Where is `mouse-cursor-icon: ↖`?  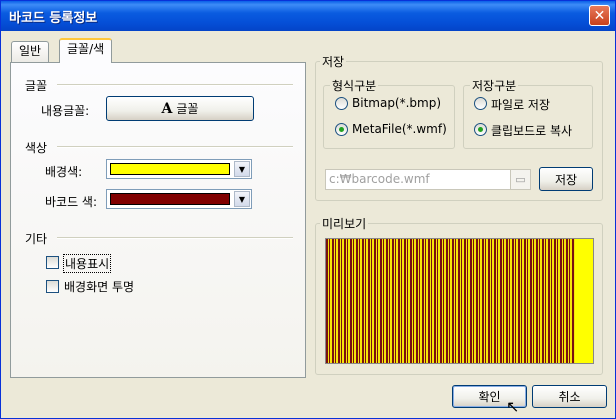 mouse-cursor-icon: ↖ is located at coordinates (513, 406).